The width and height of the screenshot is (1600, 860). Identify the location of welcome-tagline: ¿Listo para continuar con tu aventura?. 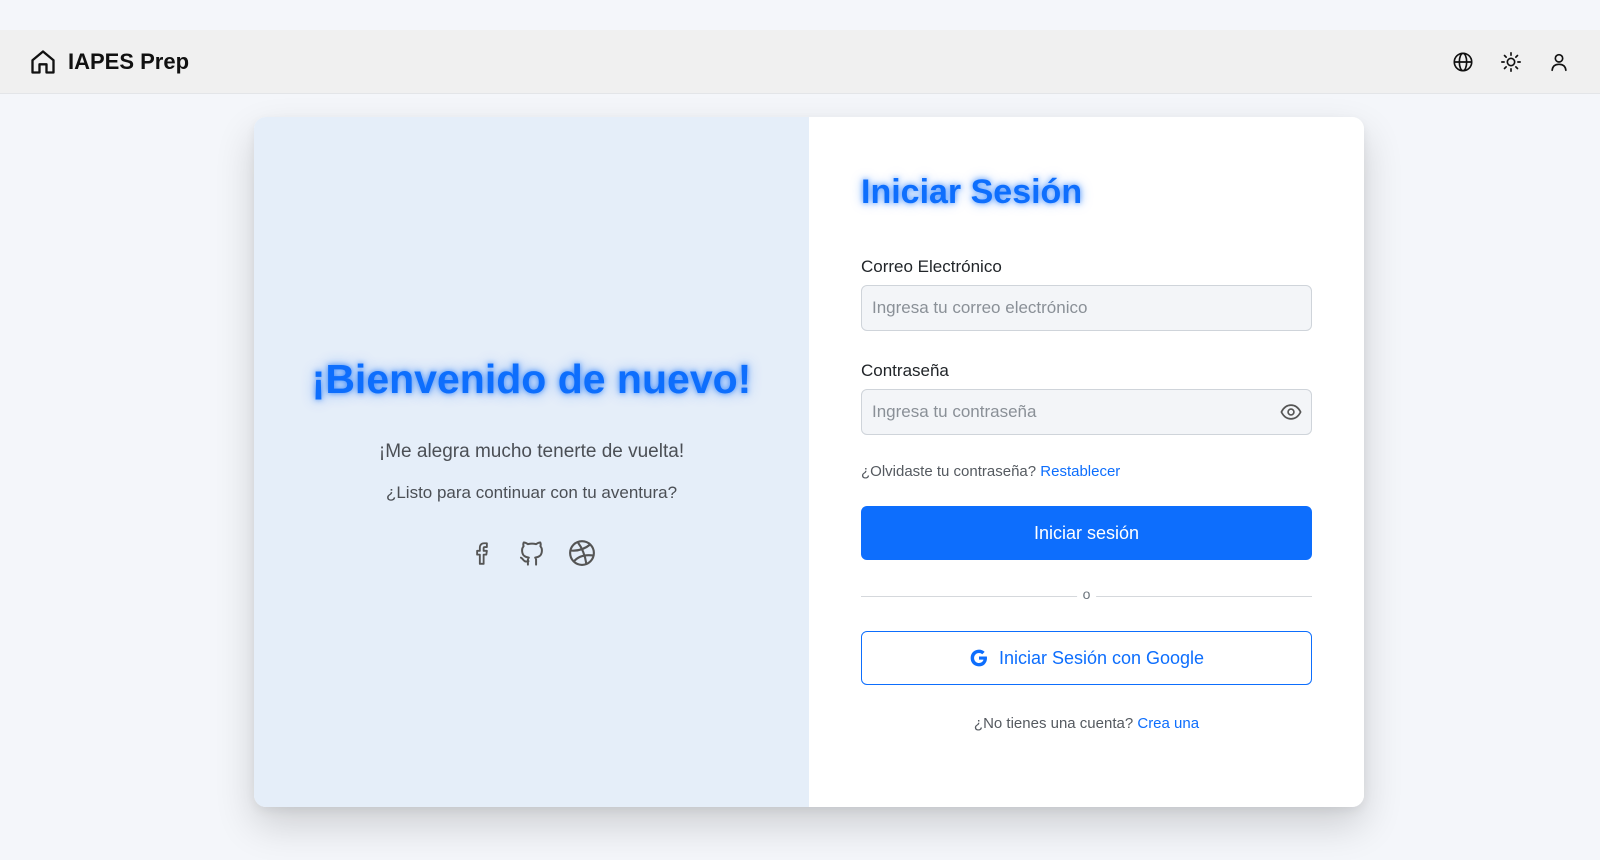
(531, 492).